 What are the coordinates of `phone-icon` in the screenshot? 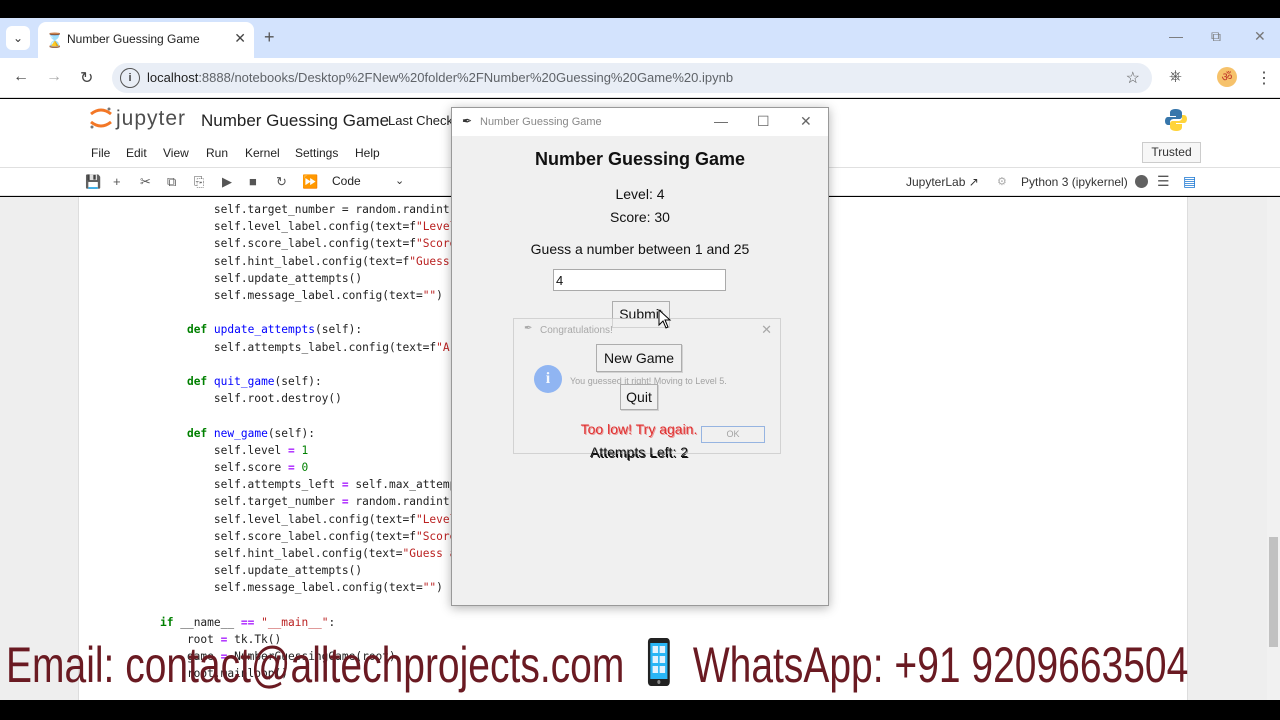 It's located at (658, 662).